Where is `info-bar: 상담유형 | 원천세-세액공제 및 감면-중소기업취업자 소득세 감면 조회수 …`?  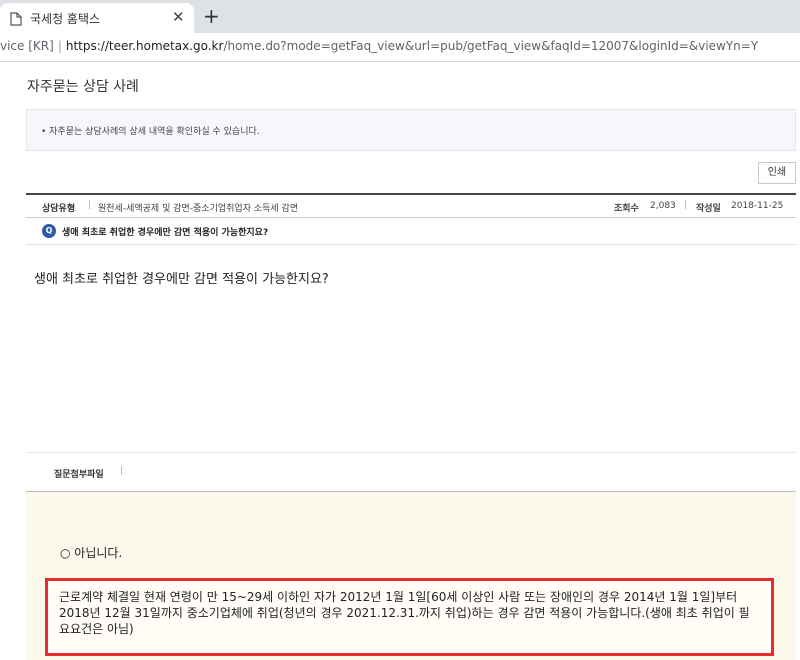 info-bar: 상담유형 | 원천세-세액공제 및 감면-중소기업취업자 소득세 감면 조회수 … is located at coordinates (411, 205).